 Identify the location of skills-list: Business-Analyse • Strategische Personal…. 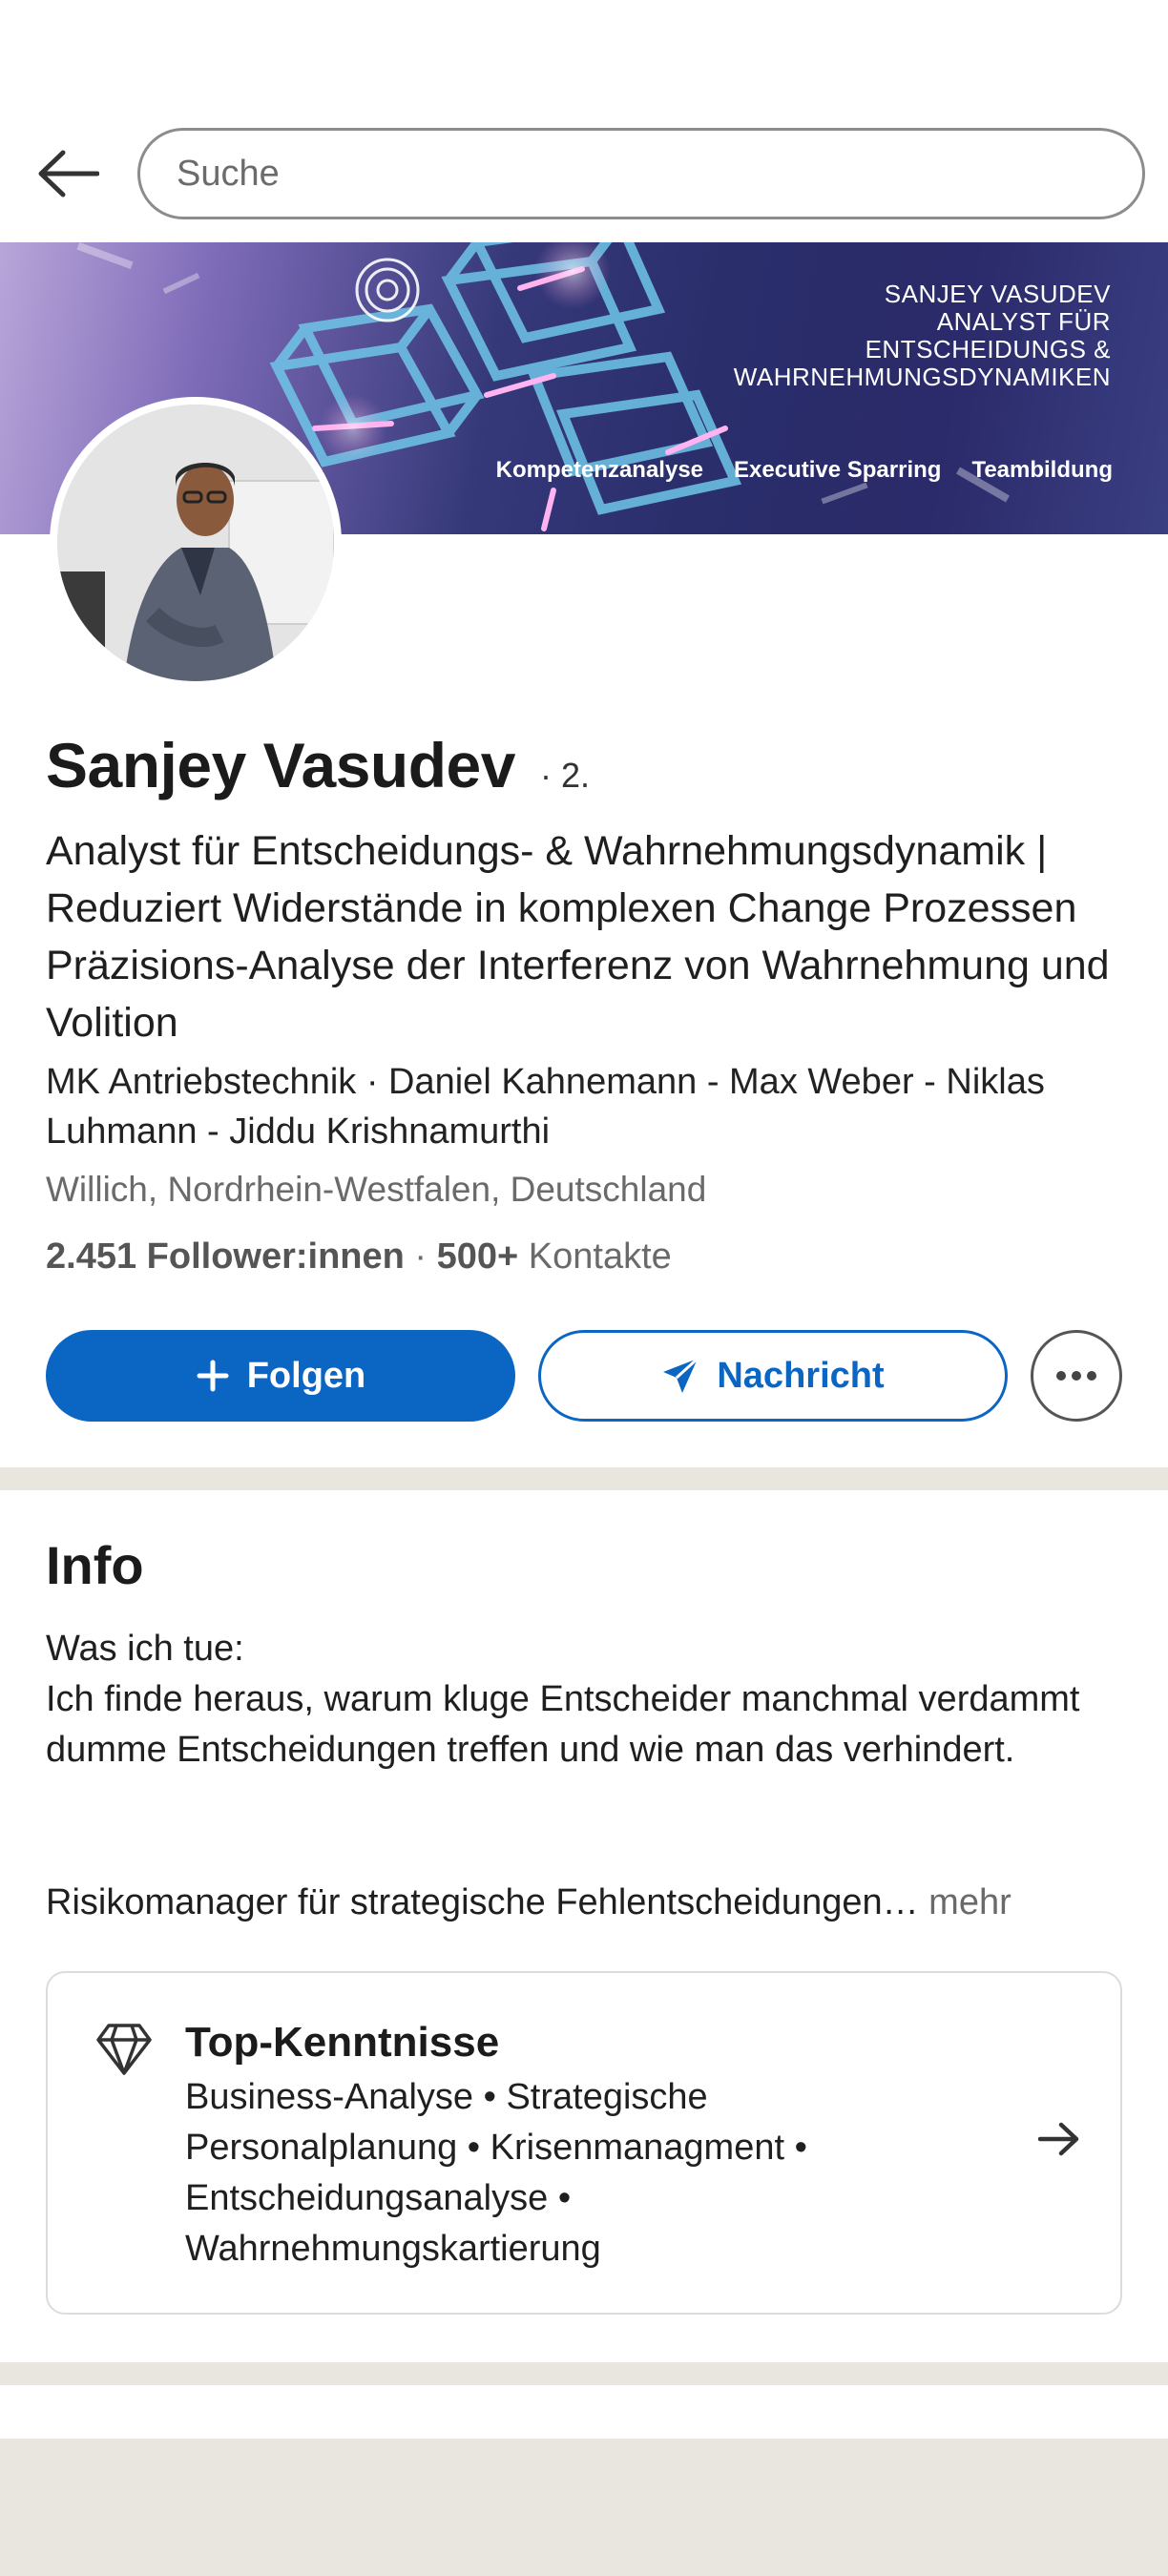
(496, 2173).